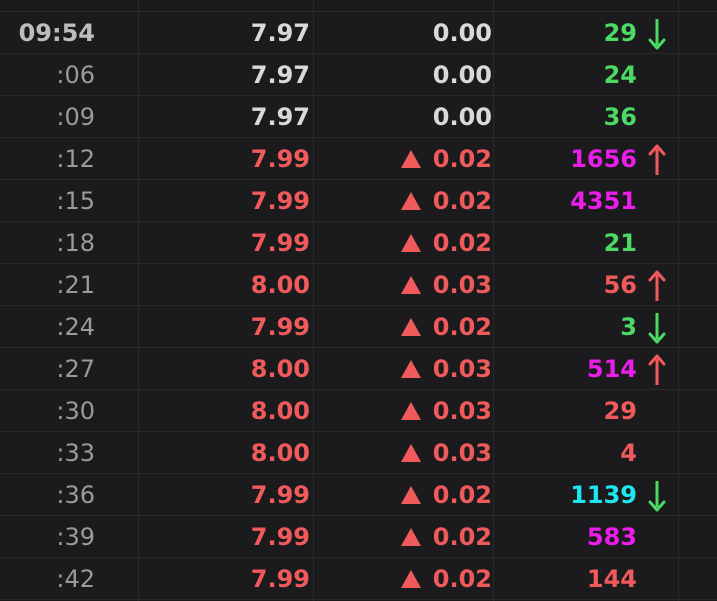 Image resolution: width=717 pixels, height=601 pixels. Describe the element at coordinates (75, 243) in the screenshot. I see `time-cell: :18` at that location.